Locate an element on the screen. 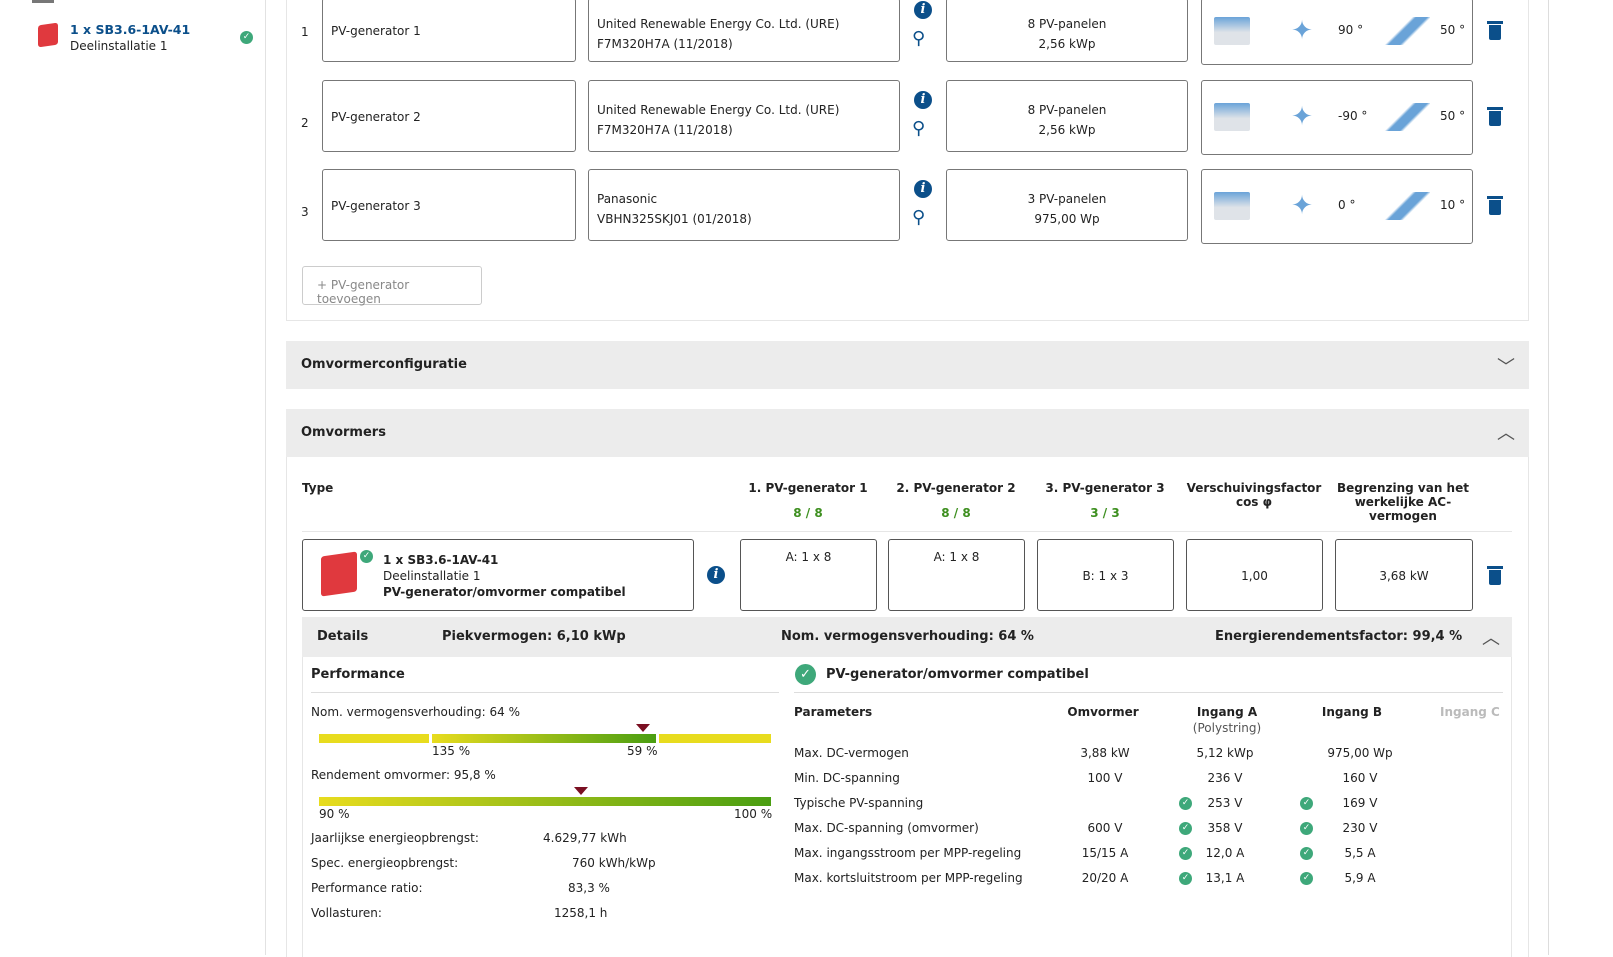 This screenshot has width=1613, height=957. generator-name: PV-generator 3 is located at coordinates (376, 206).